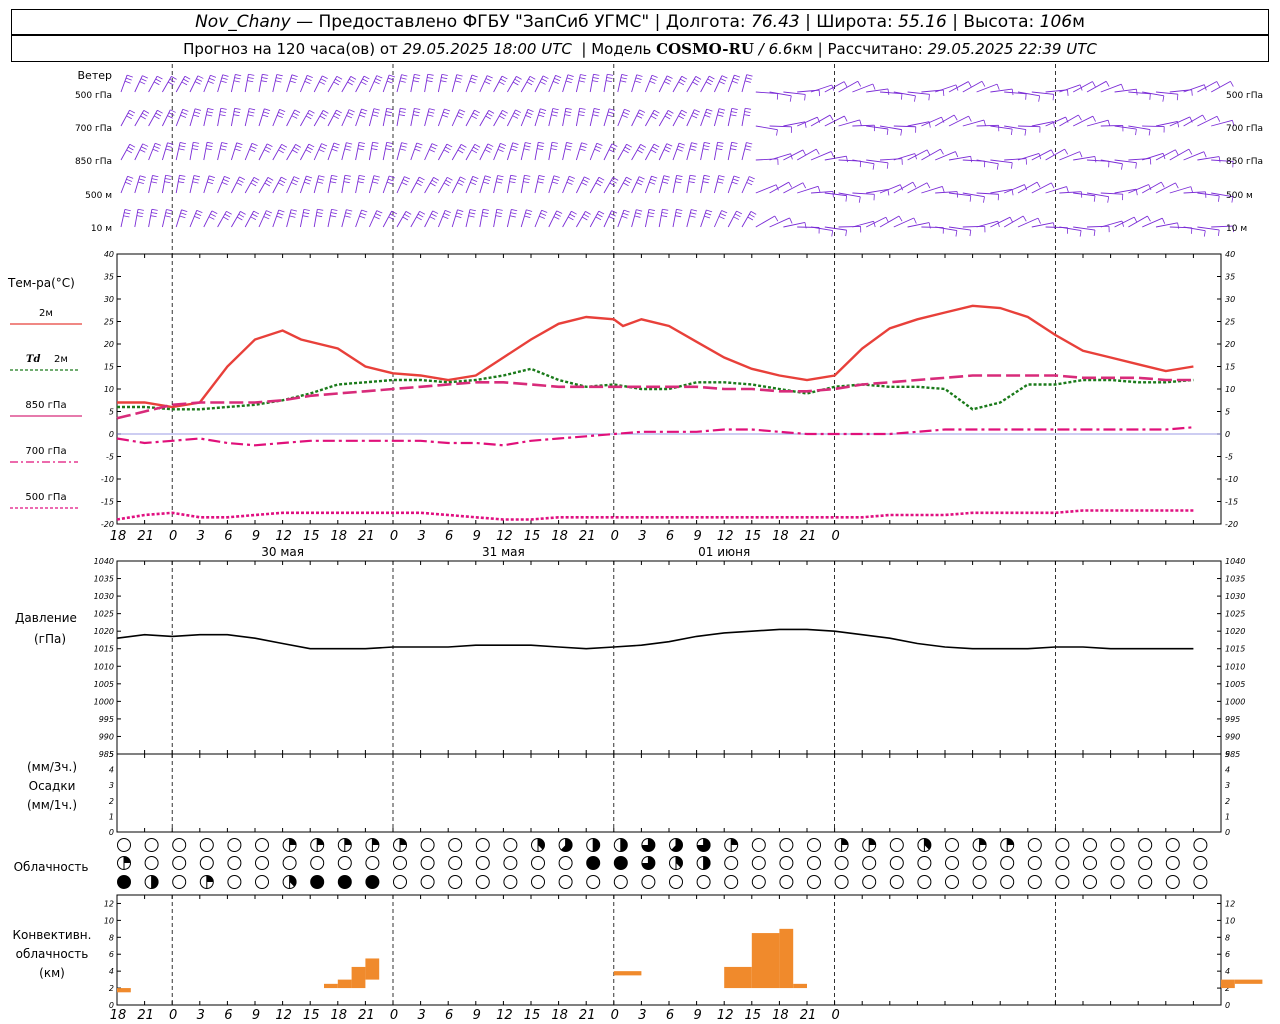 Image resolution: width=1280 pixels, height=1024 pixels. What do you see at coordinates (642, 536) in the screenshot?
I see `x-tick-label: 3` at bounding box center [642, 536].